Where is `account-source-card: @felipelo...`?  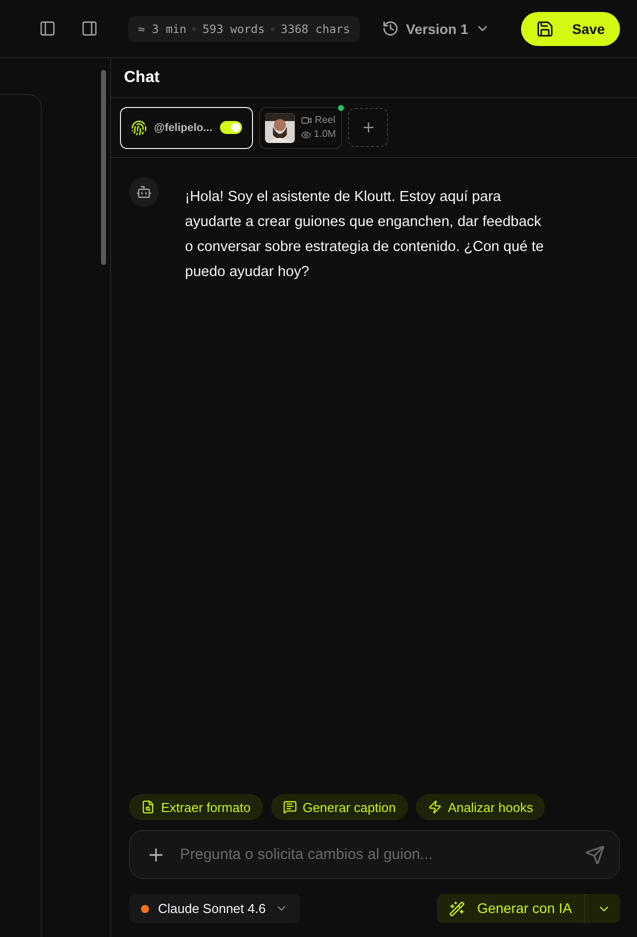 account-source-card: @felipelo... is located at coordinates (186, 127).